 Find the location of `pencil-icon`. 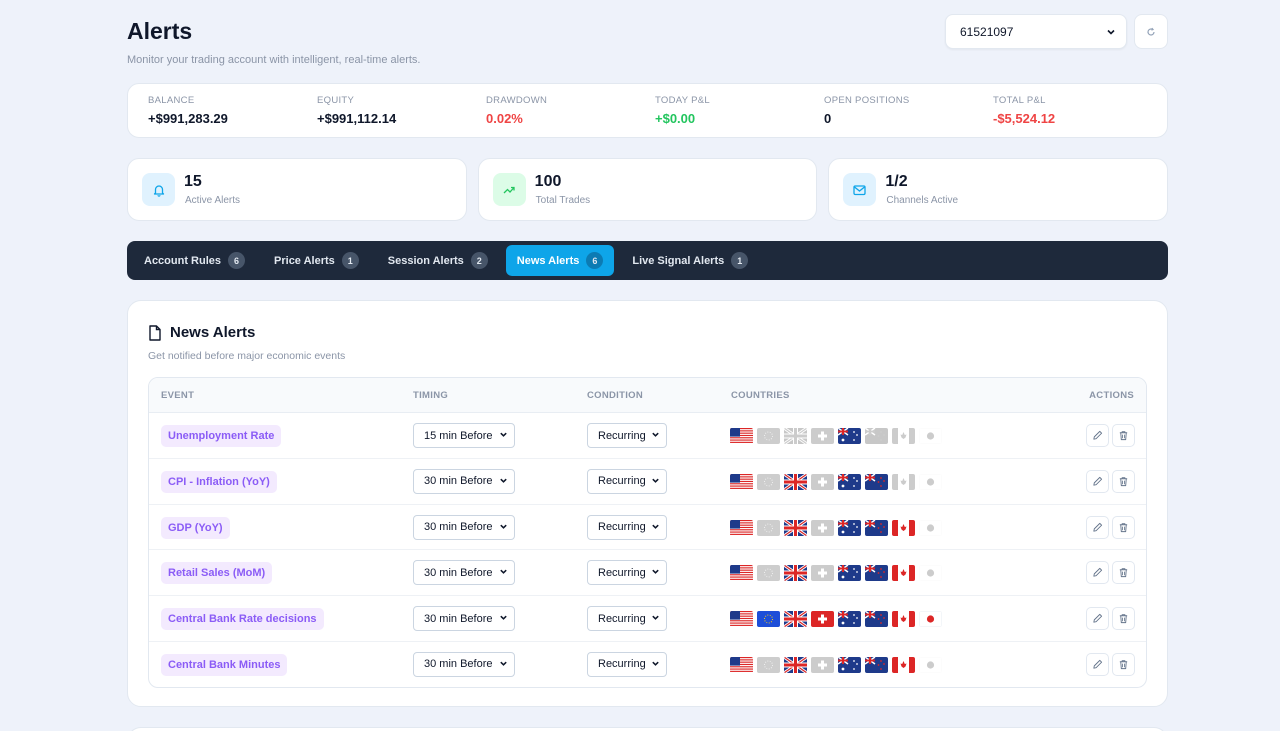

pencil-icon is located at coordinates (1098, 573).